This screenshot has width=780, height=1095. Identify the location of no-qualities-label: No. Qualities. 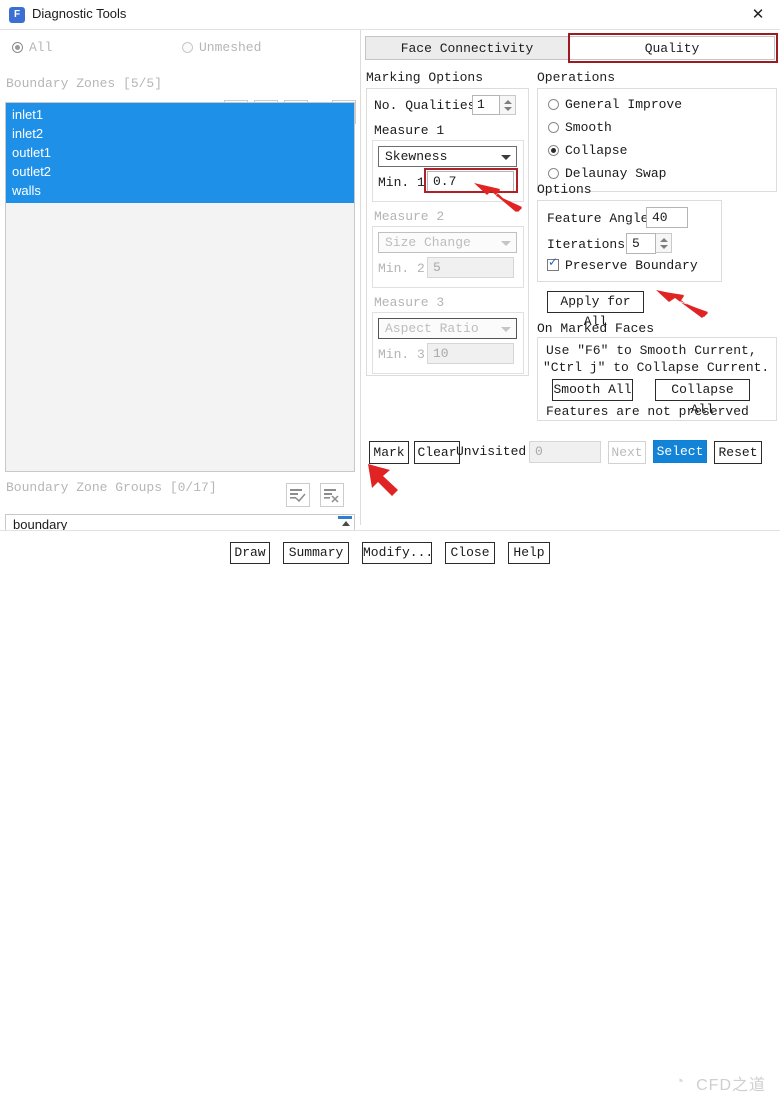
(425, 105).